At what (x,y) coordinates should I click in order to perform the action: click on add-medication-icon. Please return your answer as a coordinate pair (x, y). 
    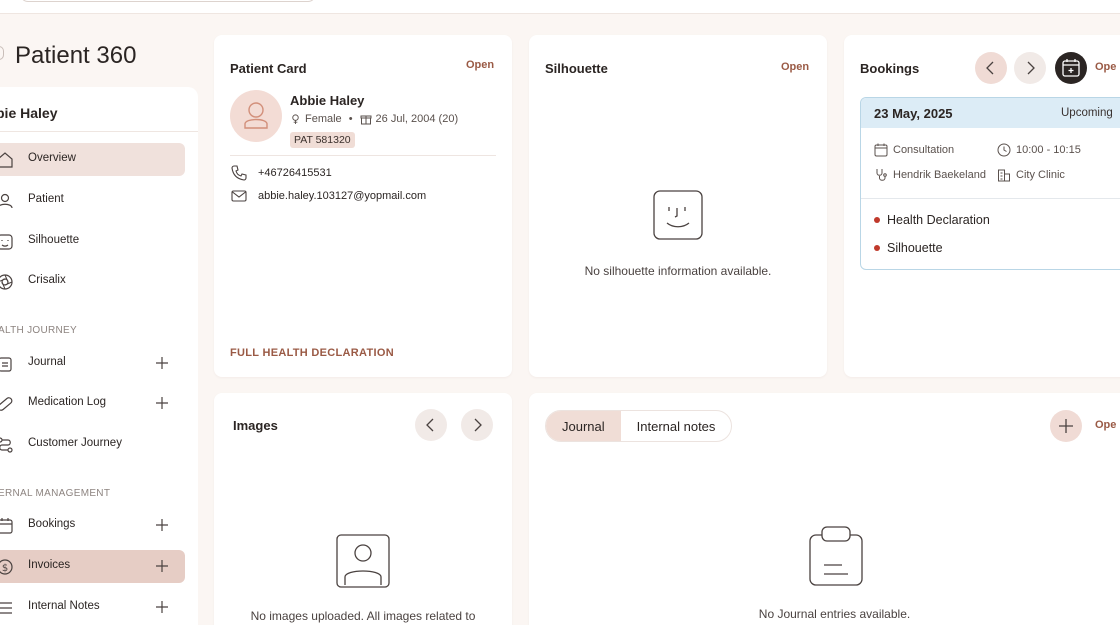
    Looking at the image, I should click on (162, 403).